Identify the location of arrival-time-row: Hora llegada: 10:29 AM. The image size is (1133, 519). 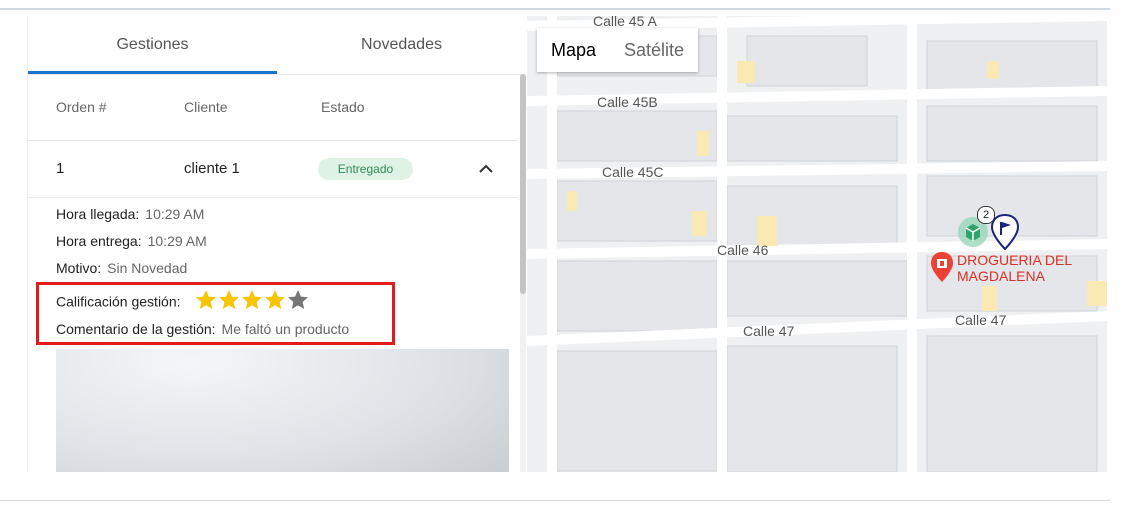
(130, 214).